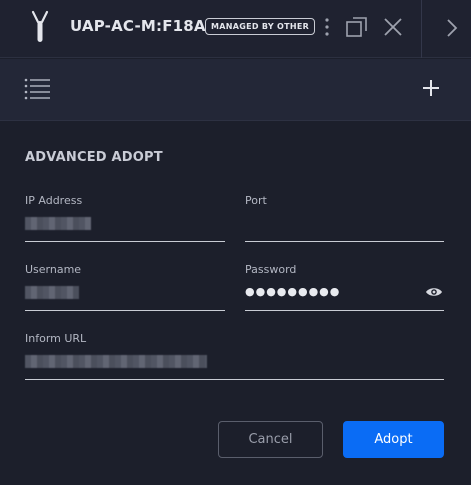 The image size is (471, 485). I want to click on ip-address-label: IP Address, so click(54, 200).